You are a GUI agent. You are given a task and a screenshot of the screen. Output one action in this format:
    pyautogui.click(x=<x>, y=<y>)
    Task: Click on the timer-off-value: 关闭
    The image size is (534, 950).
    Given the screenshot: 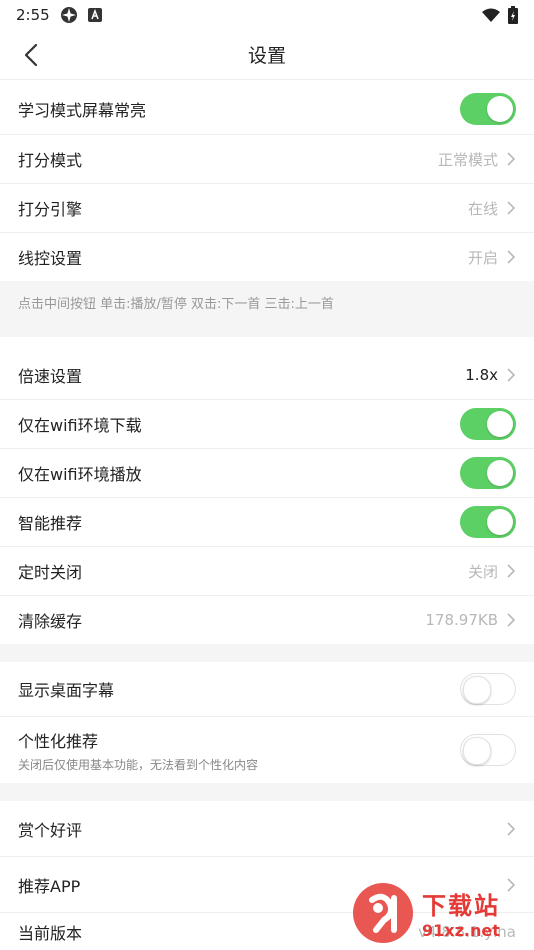 What is the action you would take?
    pyautogui.click(x=482, y=571)
    